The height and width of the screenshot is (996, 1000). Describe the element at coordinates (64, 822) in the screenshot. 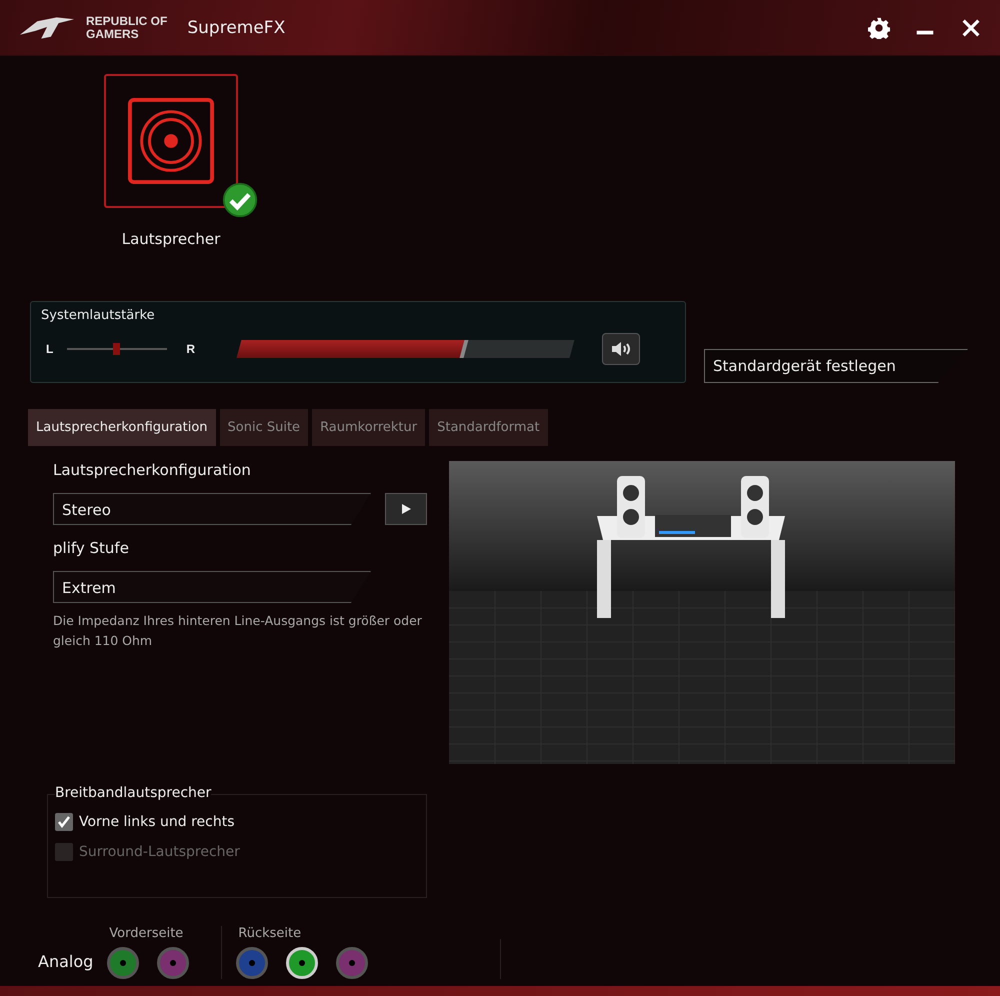

I see `checkbox` at that location.